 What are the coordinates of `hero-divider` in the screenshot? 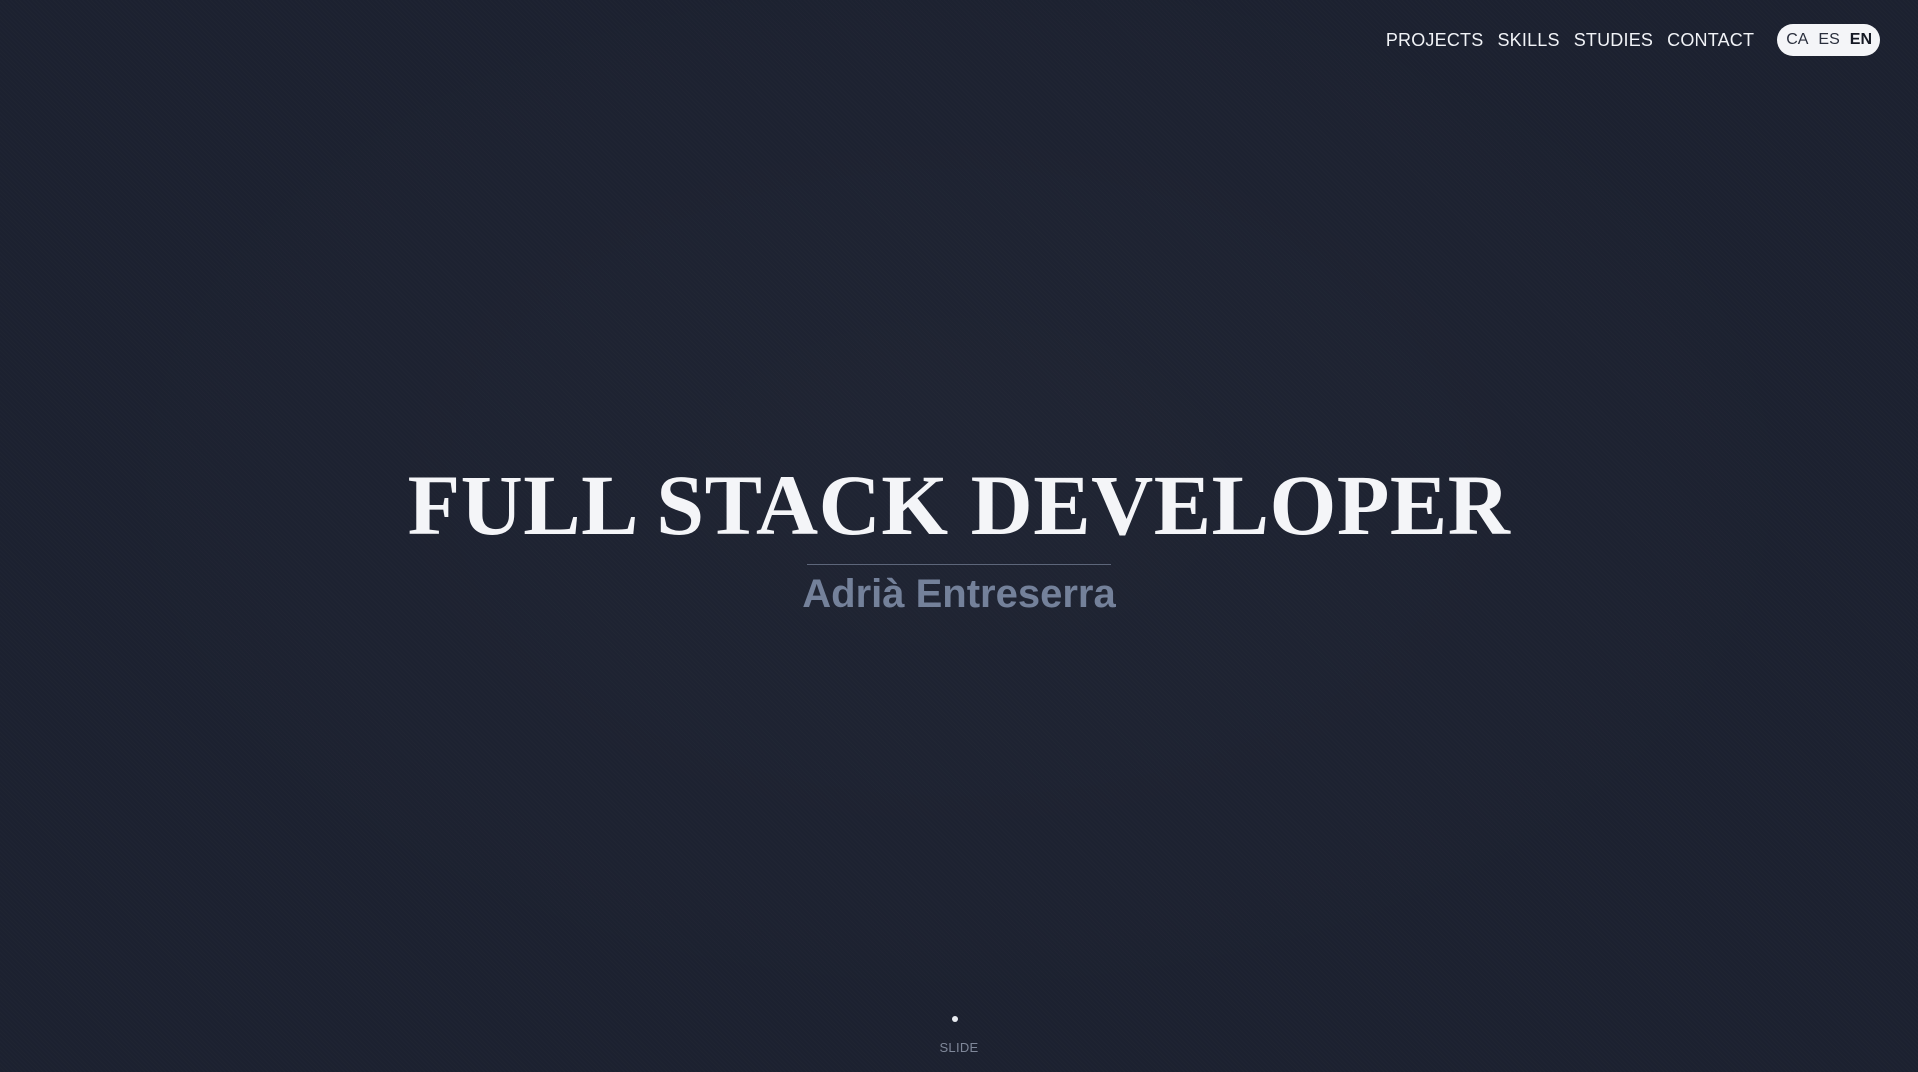 It's located at (959, 564).